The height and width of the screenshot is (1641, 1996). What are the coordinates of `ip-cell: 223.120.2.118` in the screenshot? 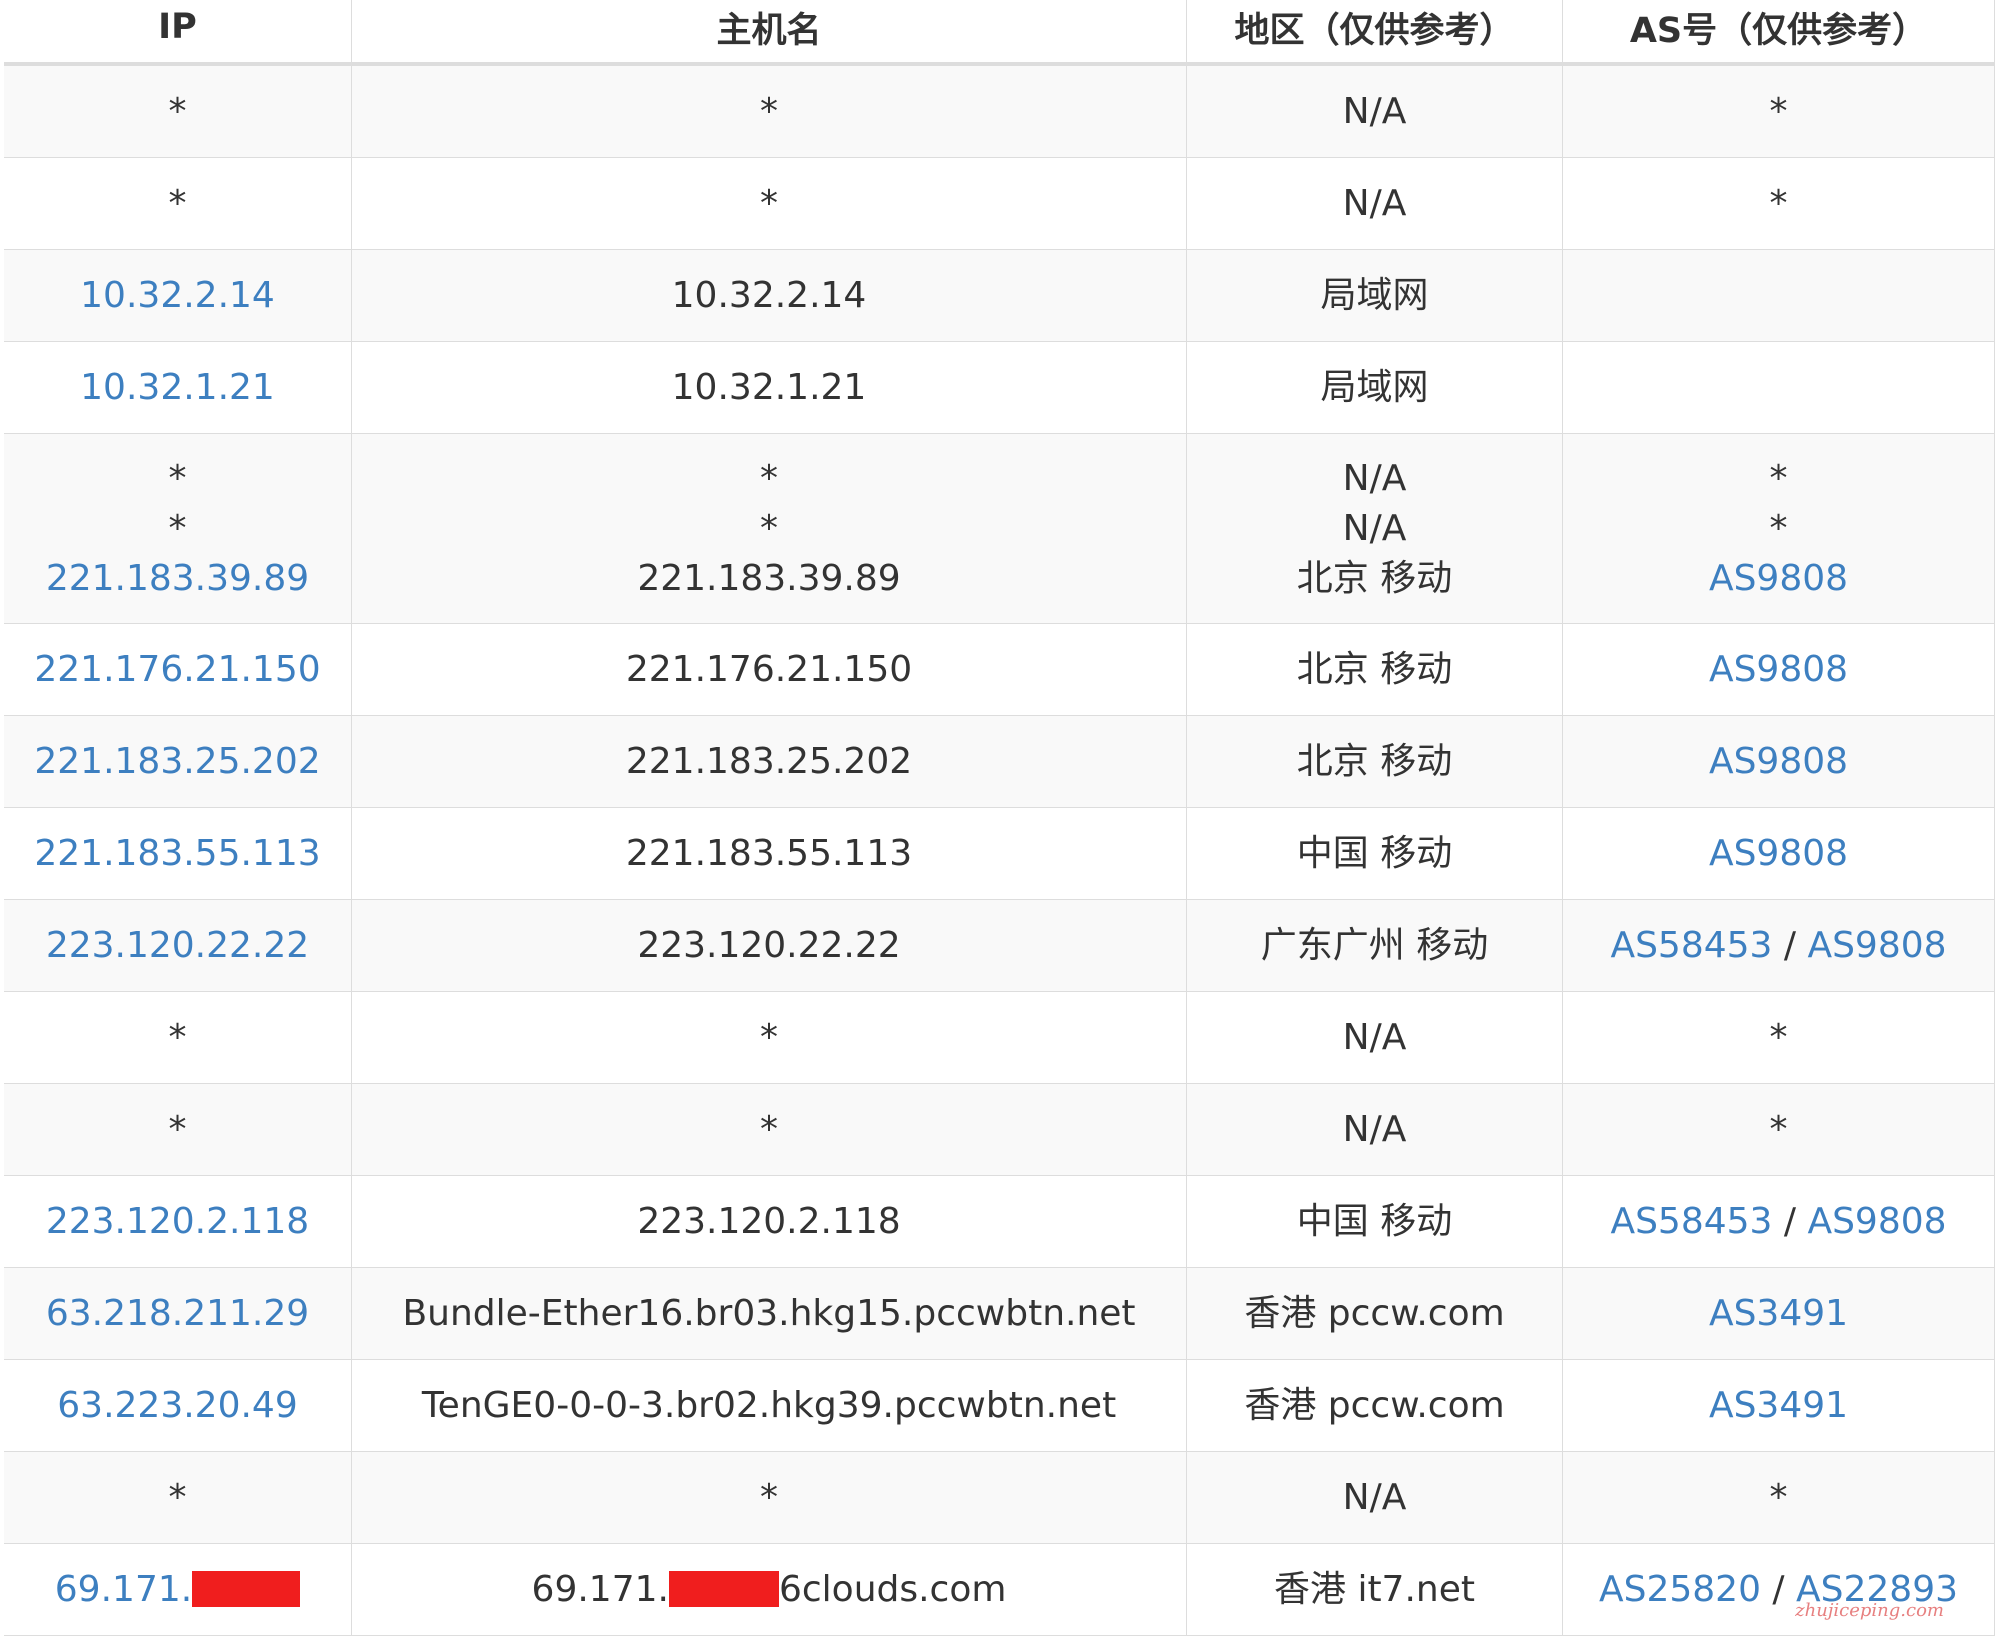 It's located at (178, 1221).